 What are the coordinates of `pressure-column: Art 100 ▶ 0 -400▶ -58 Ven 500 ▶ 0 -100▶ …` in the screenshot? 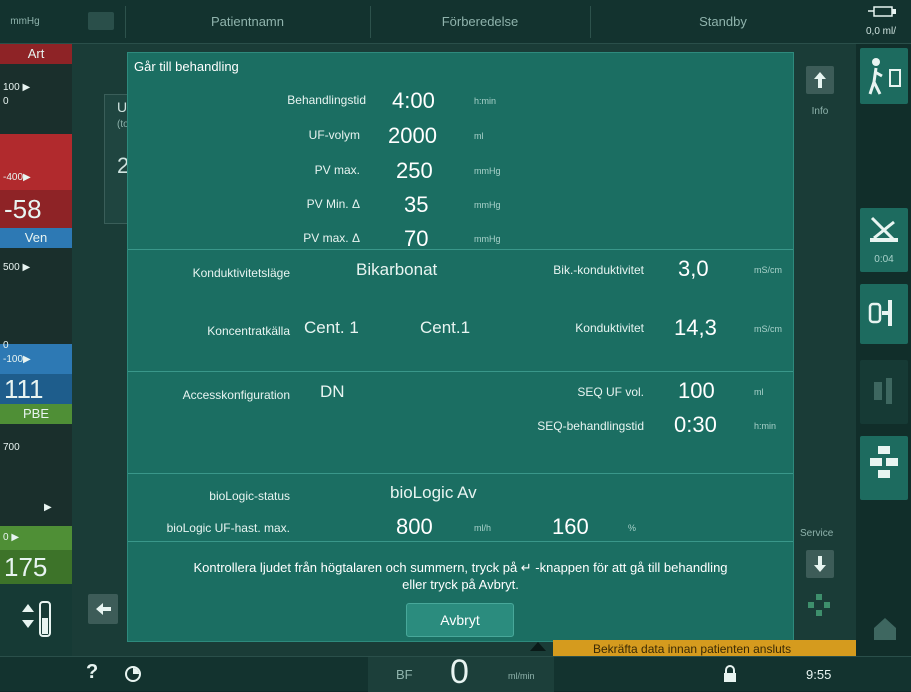 It's located at (36, 350).